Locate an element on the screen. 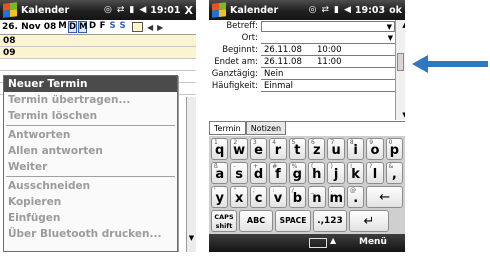 The height and width of the screenshot is (260, 490). betreff-input: ▼ is located at coordinates (328, 26).